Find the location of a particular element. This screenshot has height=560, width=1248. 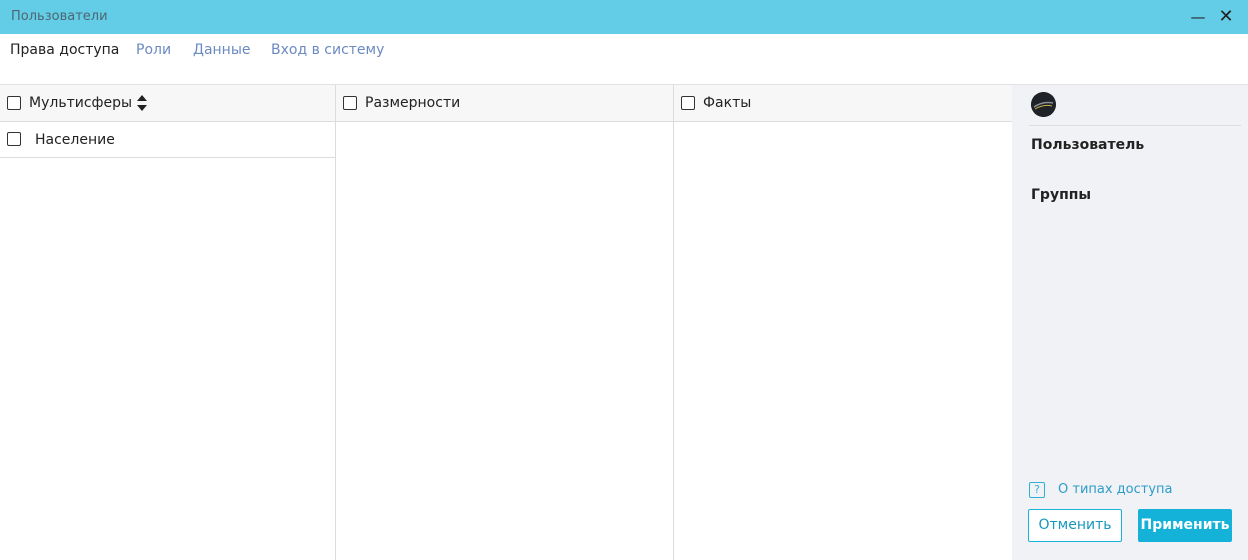

window-titlebar: Пользователи — ✕ is located at coordinates (624, 17).